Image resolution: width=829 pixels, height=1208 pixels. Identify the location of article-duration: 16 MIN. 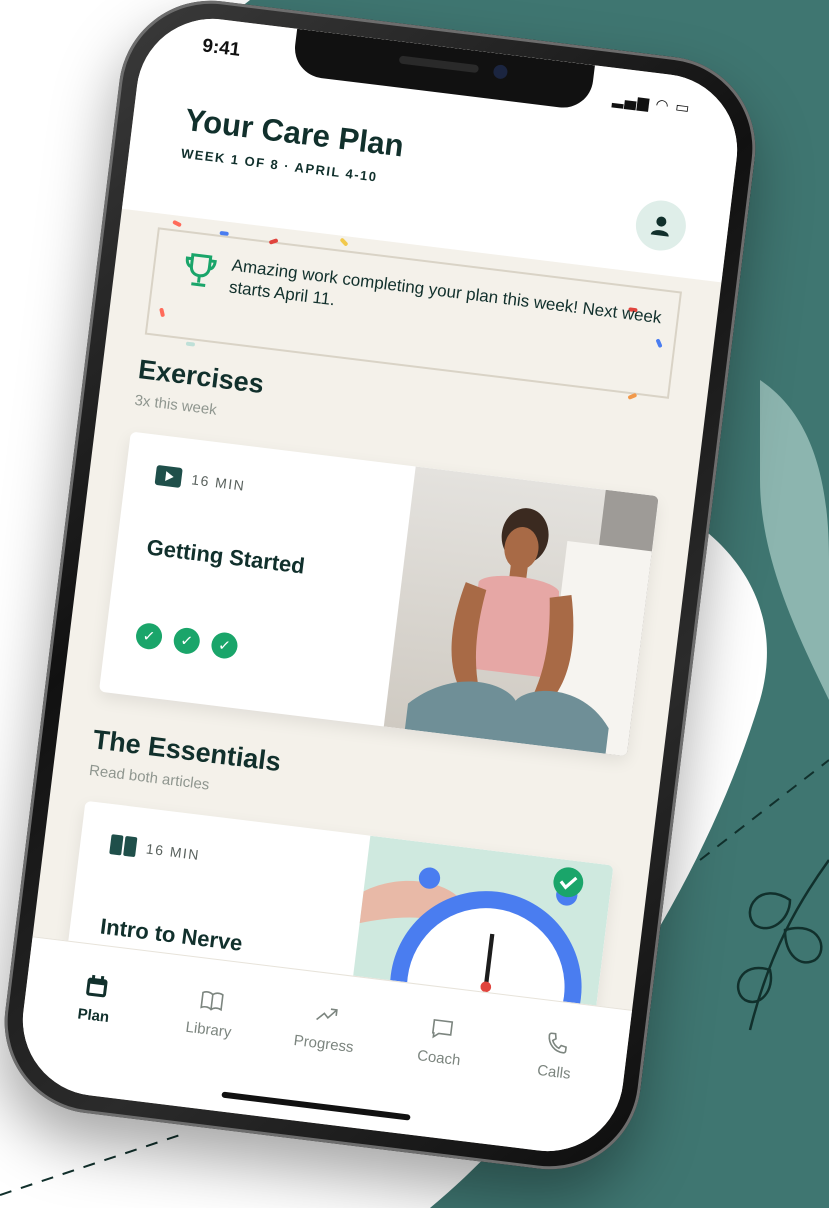
(173, 852).